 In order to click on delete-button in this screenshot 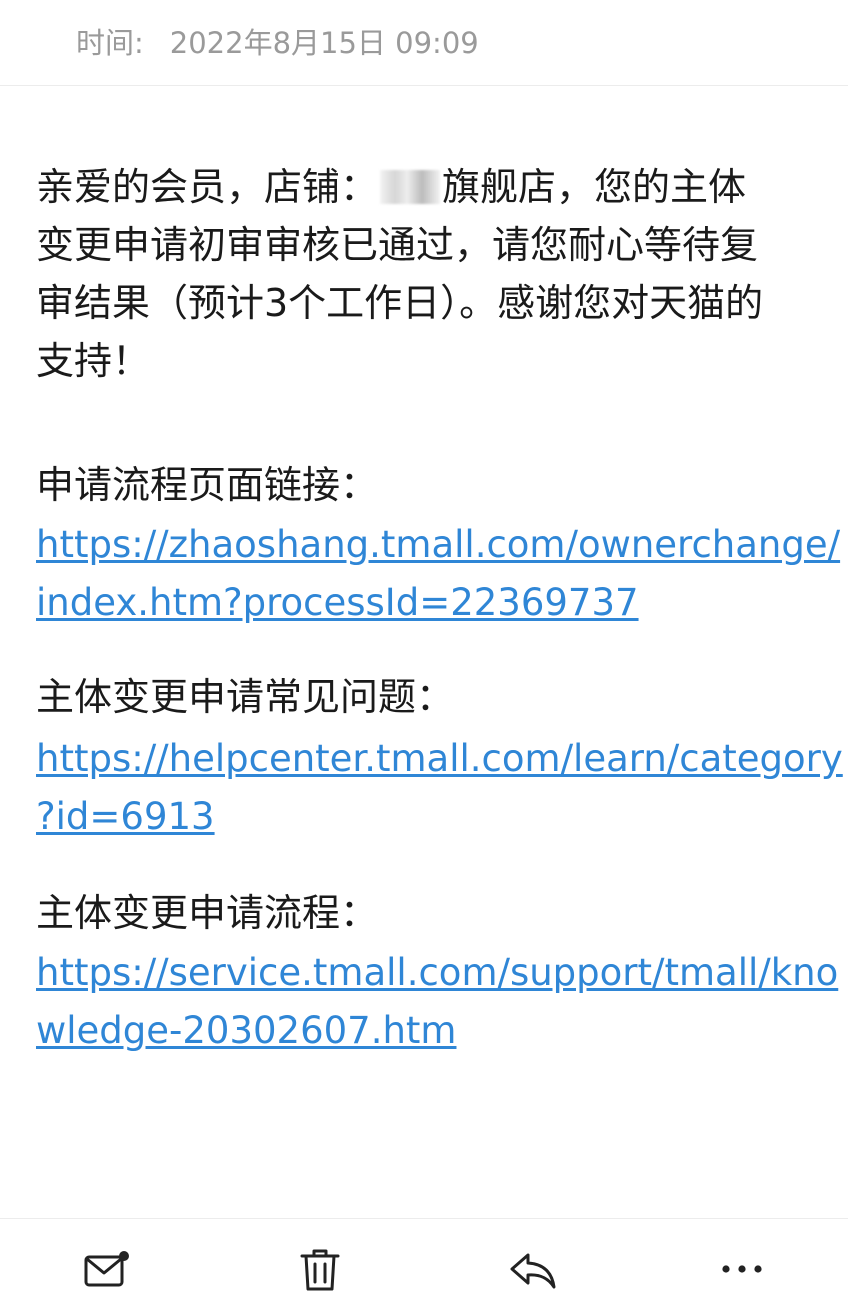, I will do `click(320, 1269)`.